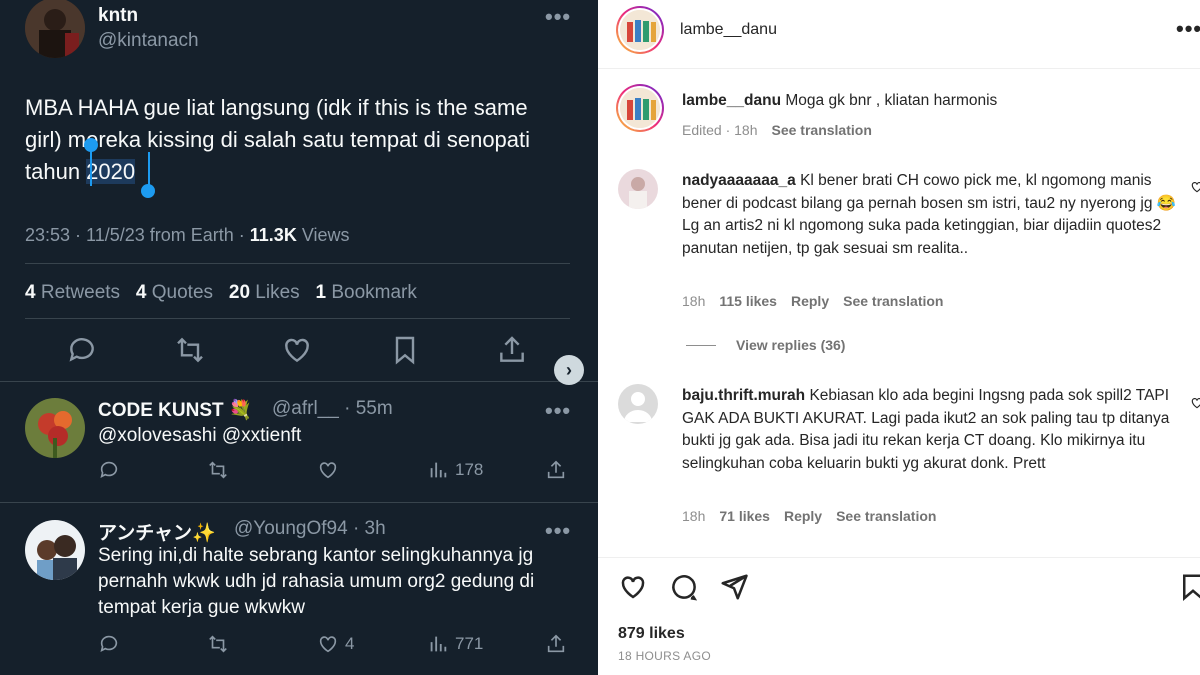 The image size is (1200, 675). What do you see at coordinates (469, 469) in the screenshot?
I see `views-count: 178` at bounding box center [469, 469].